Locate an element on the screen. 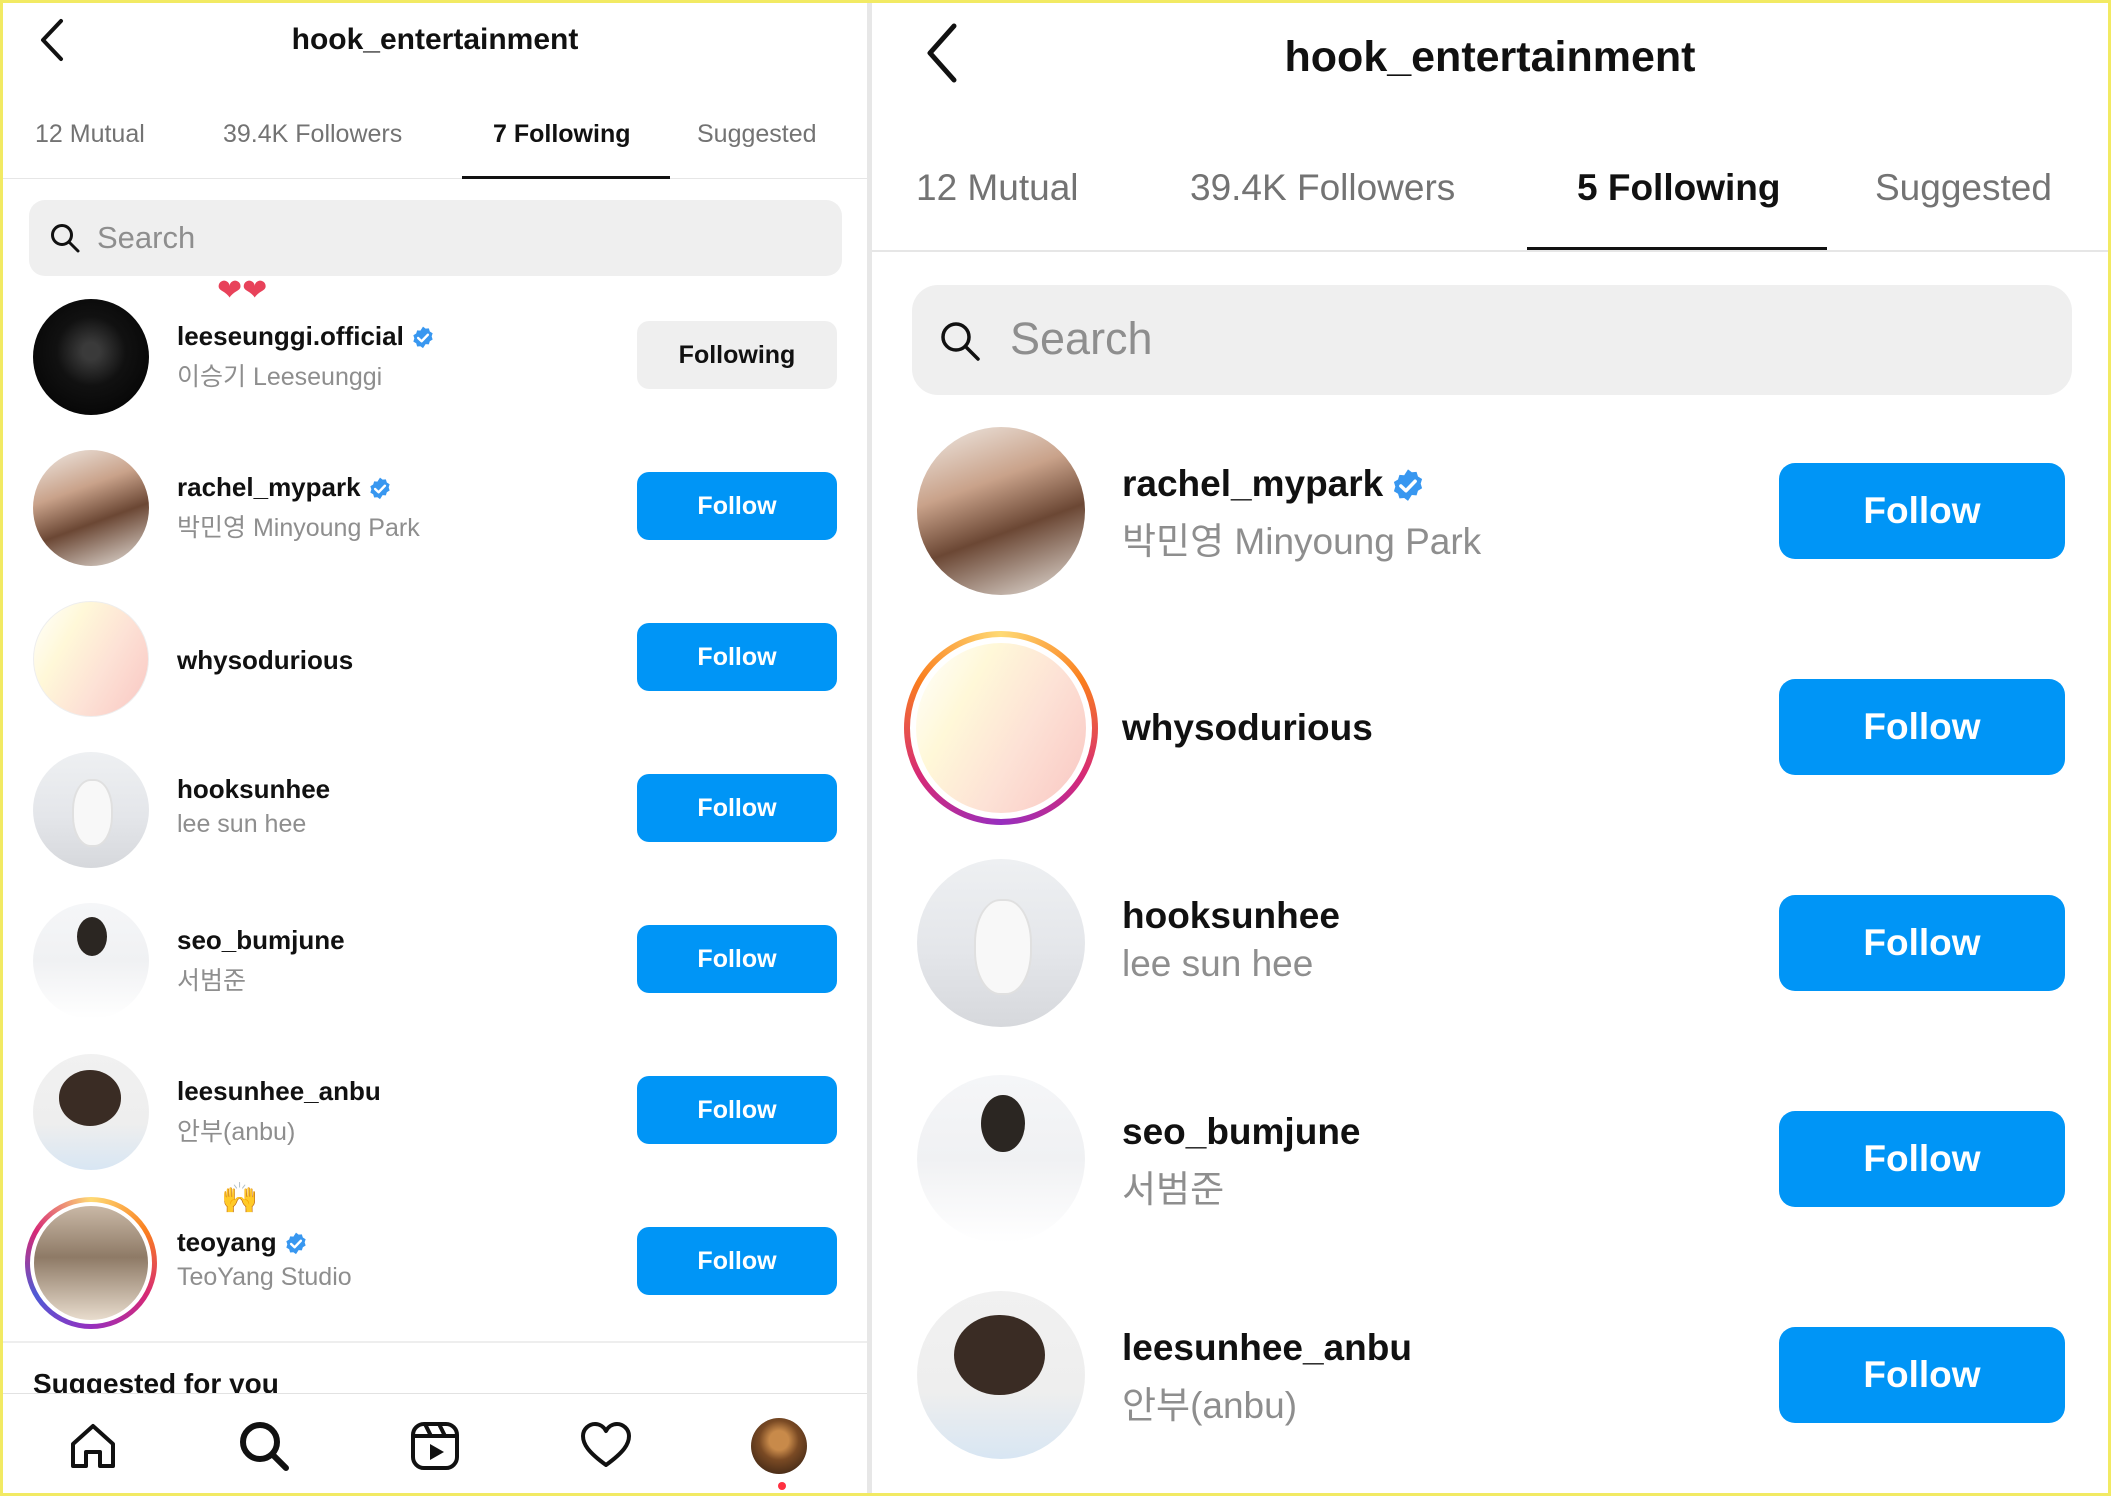 The image size is (2111, 1496). tab-following: 5 Following is located at coordinates (1678, 188).